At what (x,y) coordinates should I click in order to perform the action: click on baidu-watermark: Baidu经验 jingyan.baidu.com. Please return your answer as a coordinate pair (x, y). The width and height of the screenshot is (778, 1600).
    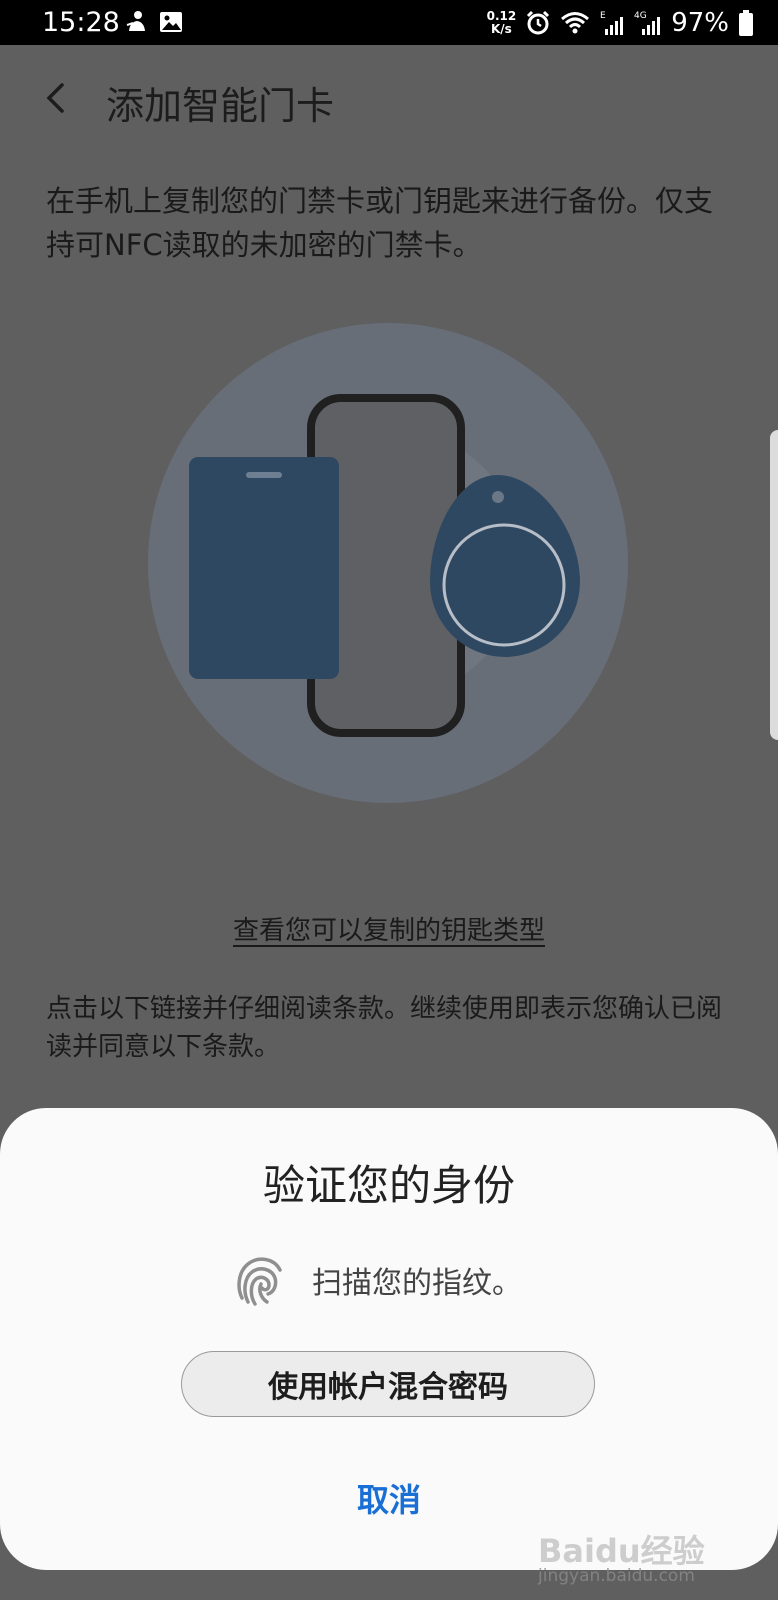
    Looking at the image, I should click on (638, 1559).